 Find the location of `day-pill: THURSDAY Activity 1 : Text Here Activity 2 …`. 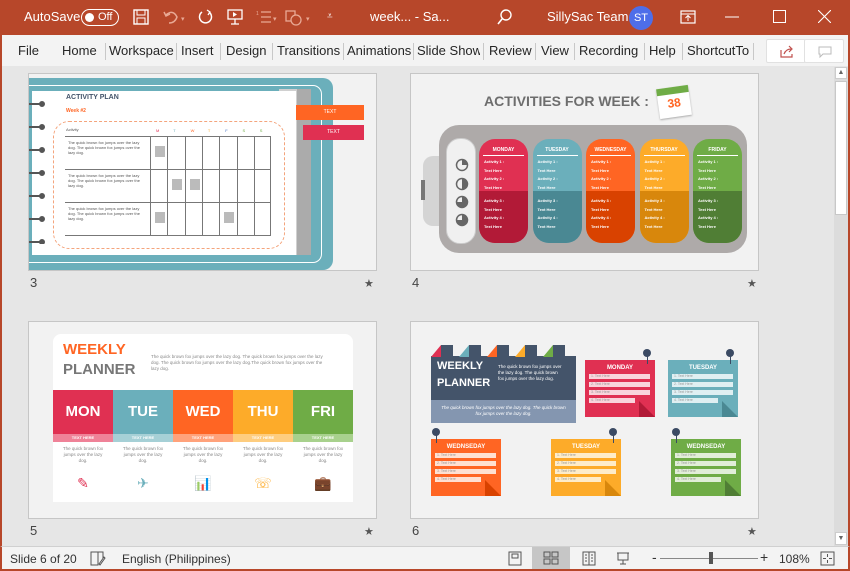

day-pill: THURSDAY Activity 1 : Text Here Activity 2 … is located at coordinates (664, 191).